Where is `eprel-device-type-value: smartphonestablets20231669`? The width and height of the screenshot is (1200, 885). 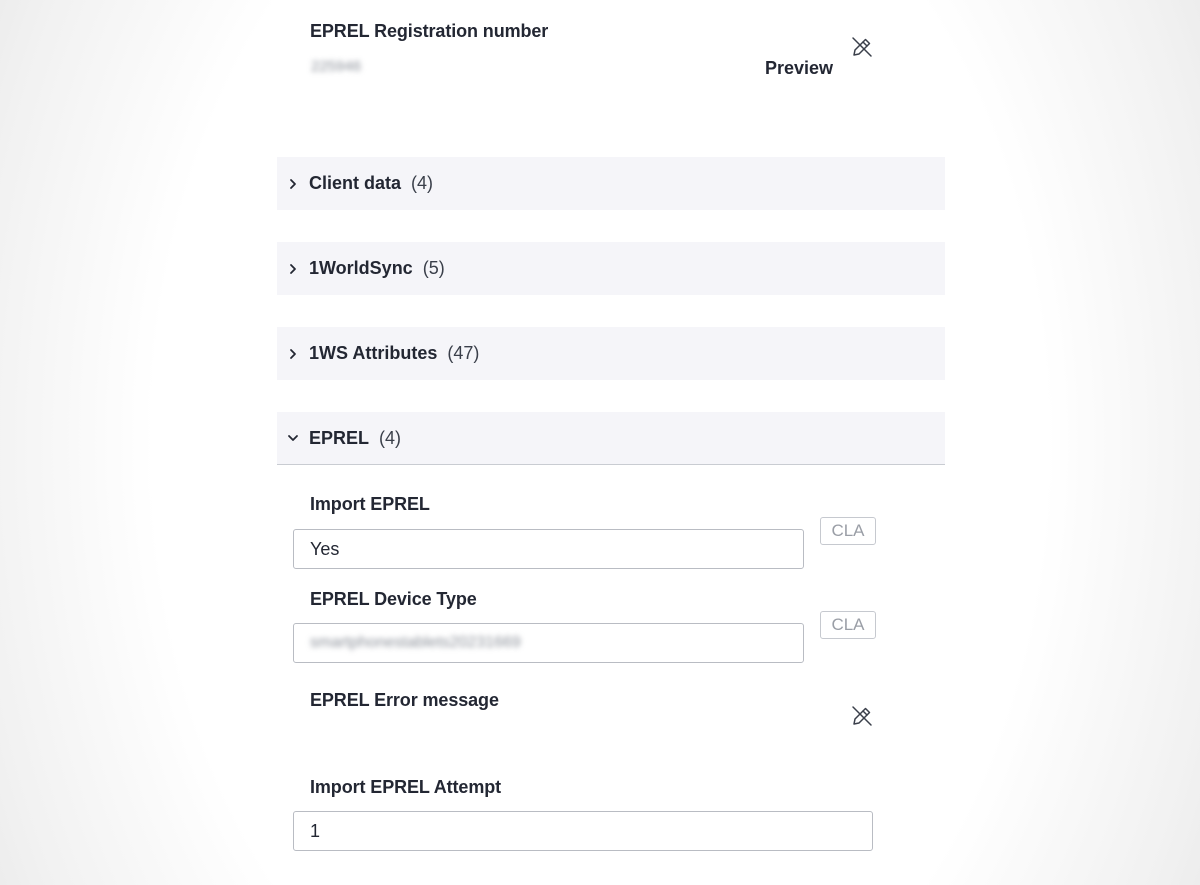 eprel-device-type-value: smartphonestablets20231669 is located at coordinates (415, 642).